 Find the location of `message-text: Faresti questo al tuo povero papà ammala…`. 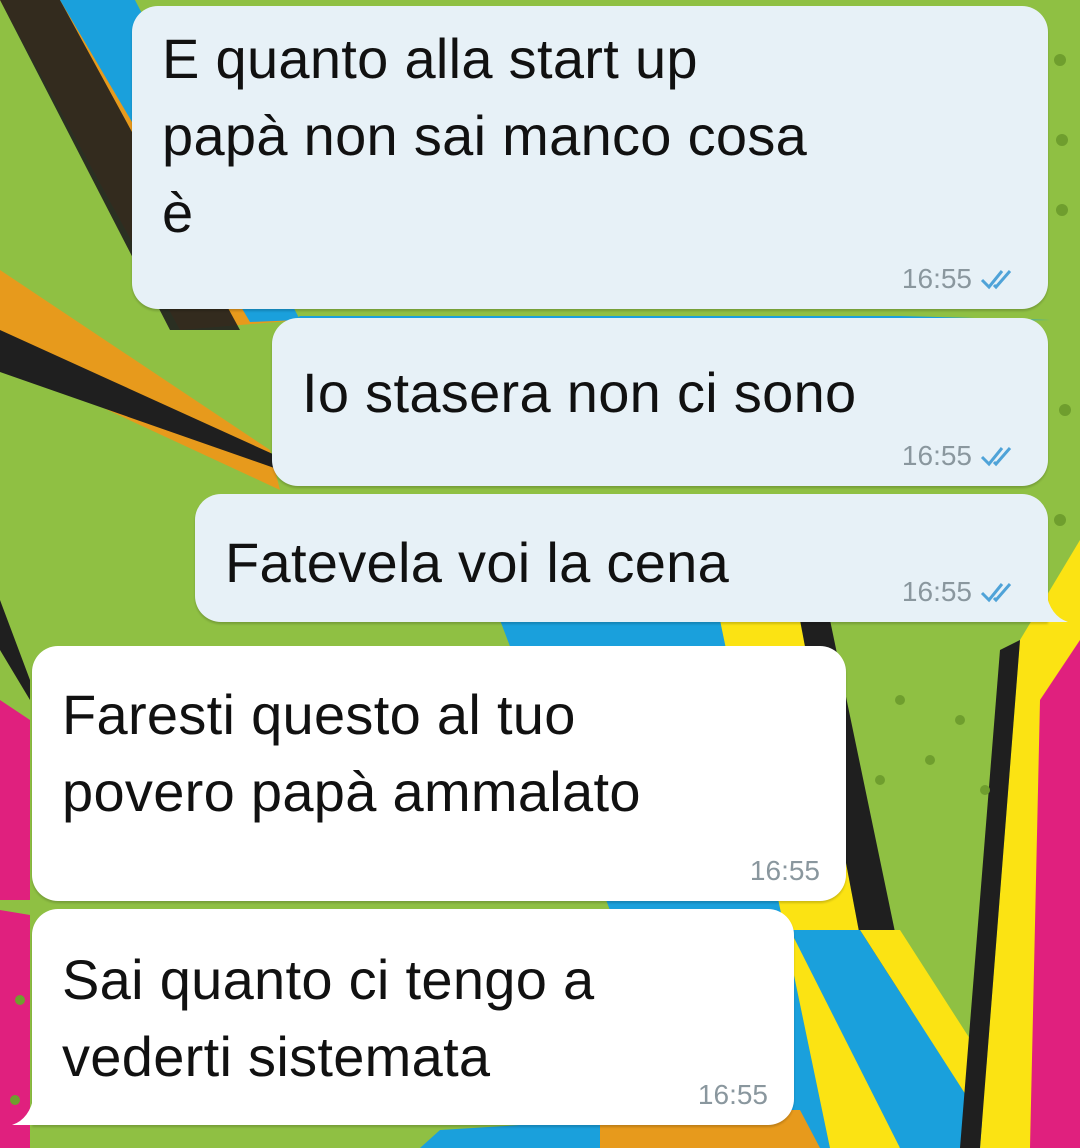

message-text: Faresti questo al tuo povero papà ammala… is located at coordinates (351, 753).